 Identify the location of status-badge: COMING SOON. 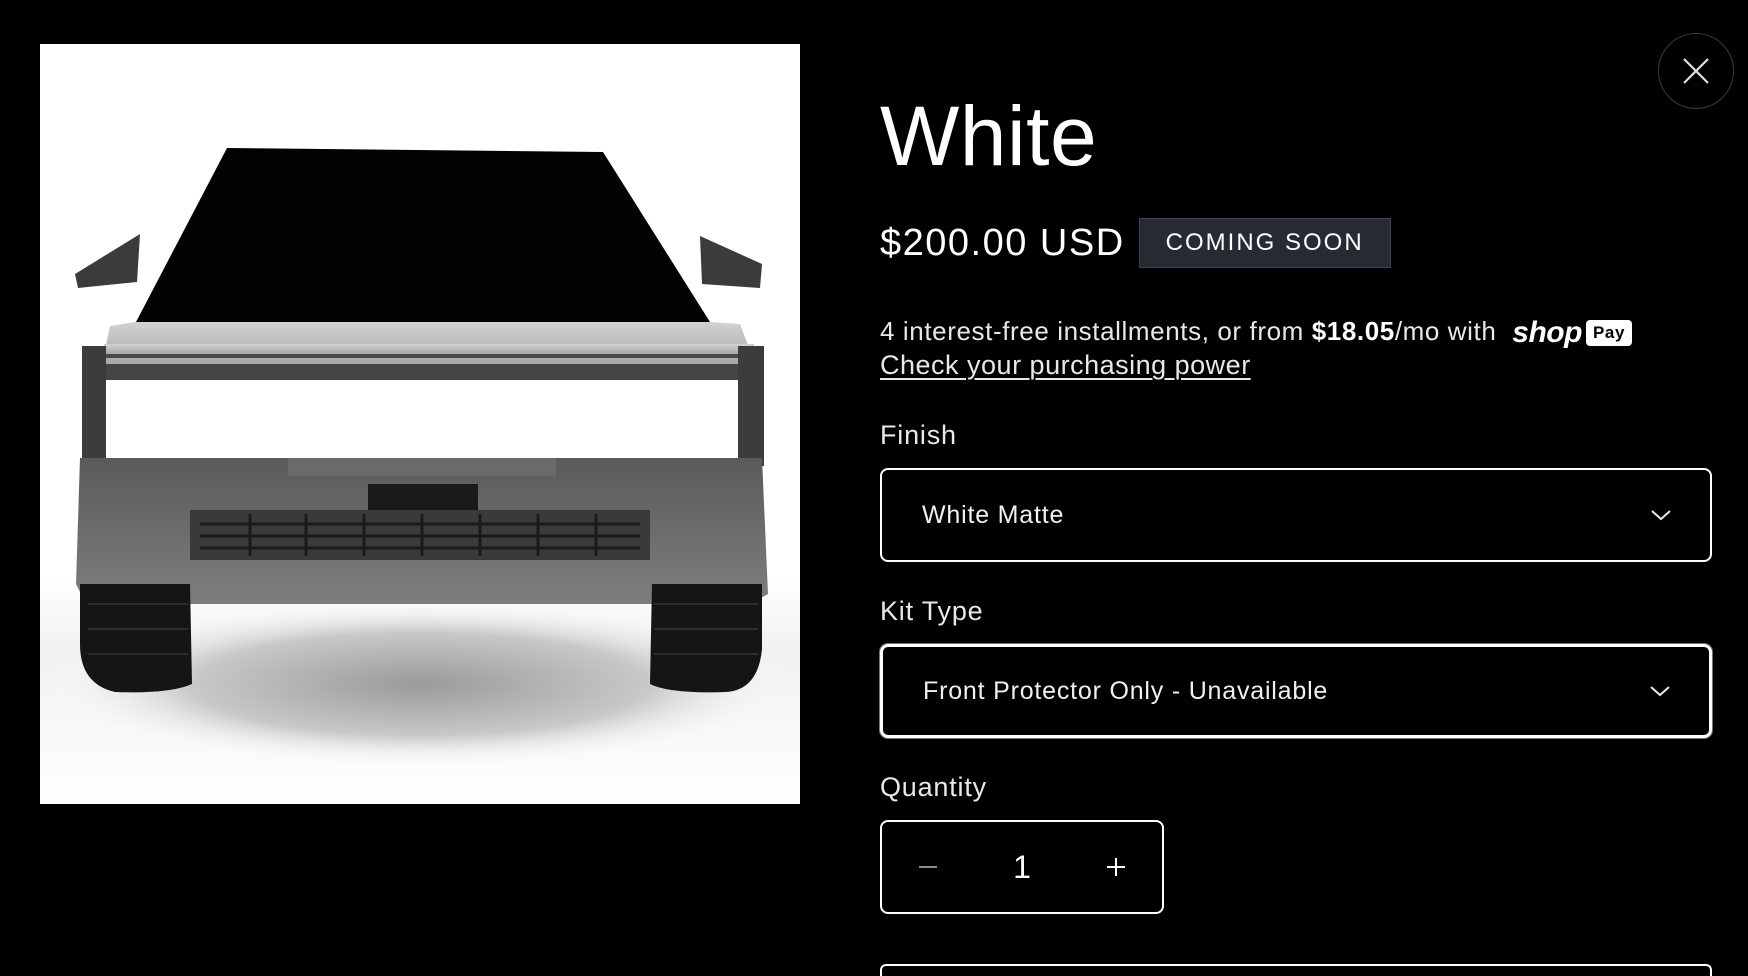
(1264, 243).